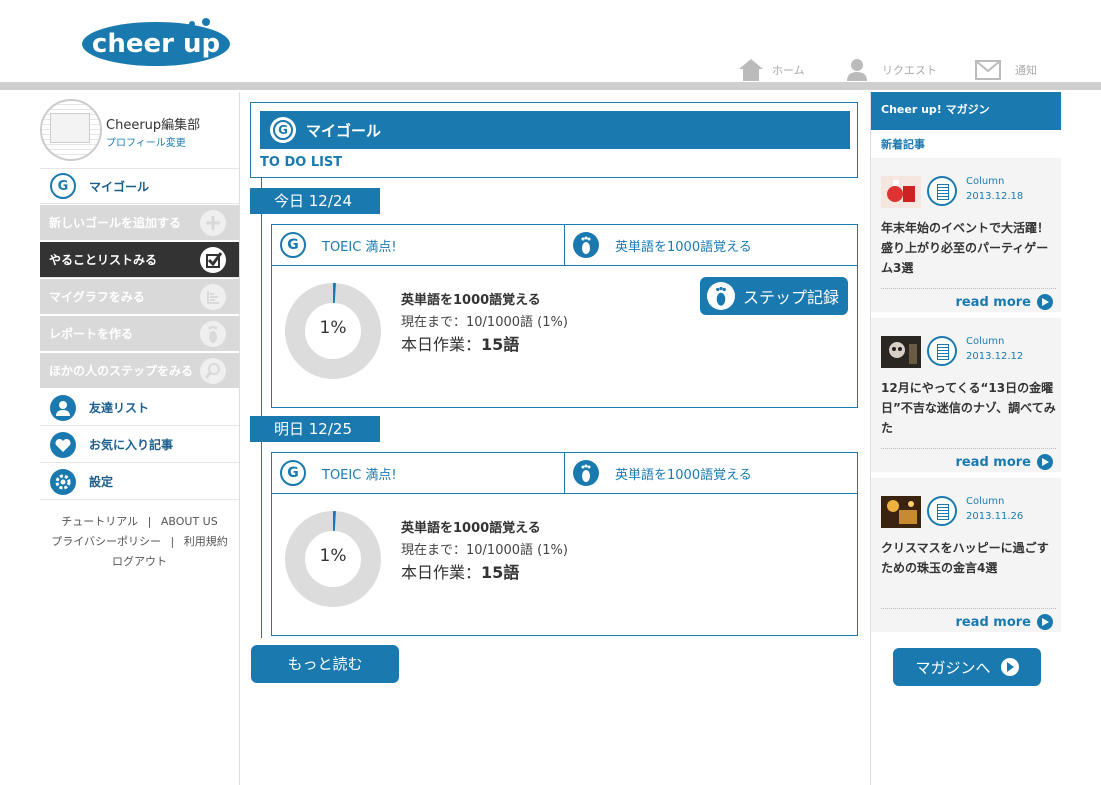 The width and height of the screenshot is (1101, 785). Describe the element at coordinates (903, 144) in the screenshot. I see `new-articles-label: 新着記事` at that location.